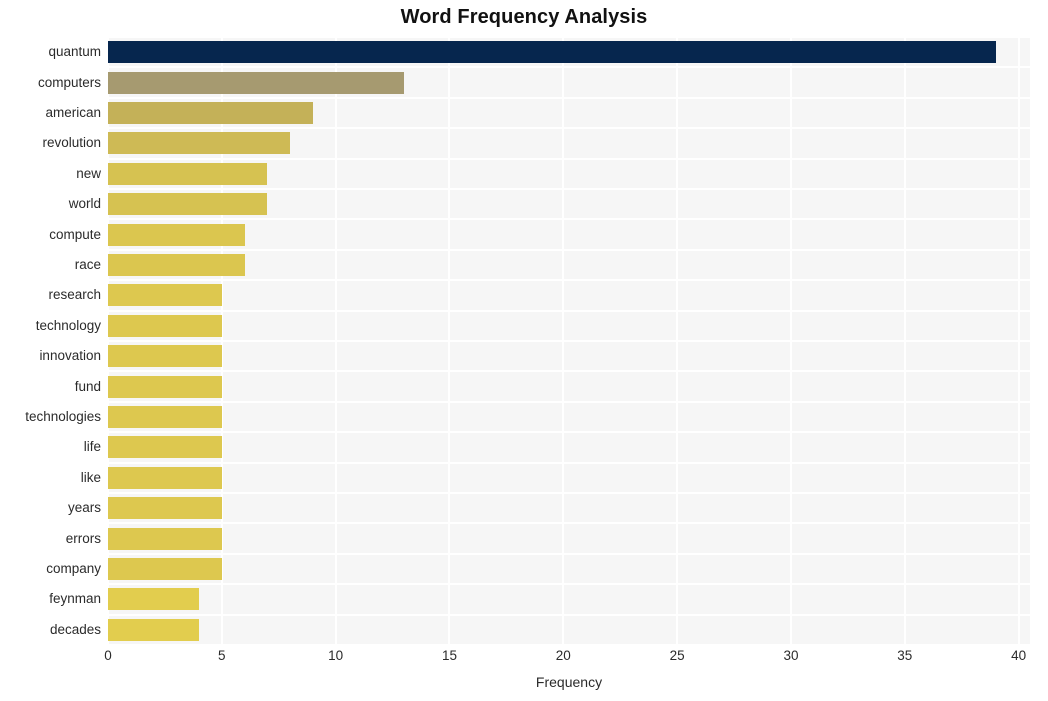 The height and width of the screenshot is (701, 1048). I want to click on x-axis-tick-label: 40, so click(1019, 655).